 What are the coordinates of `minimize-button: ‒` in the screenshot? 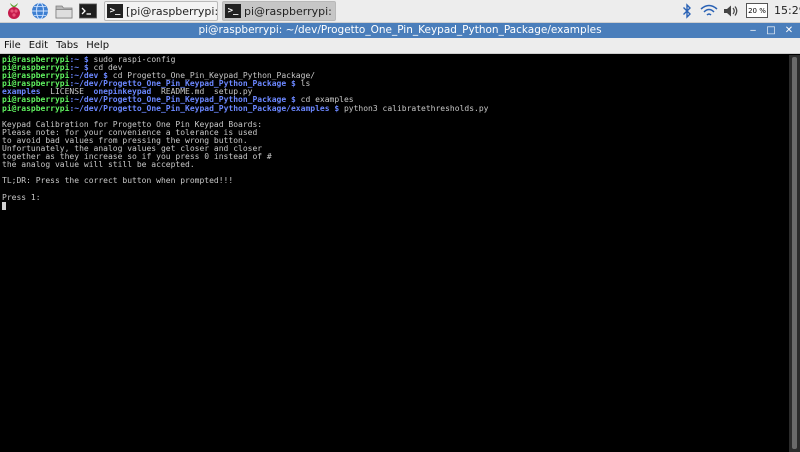 It's located at (753, 30).